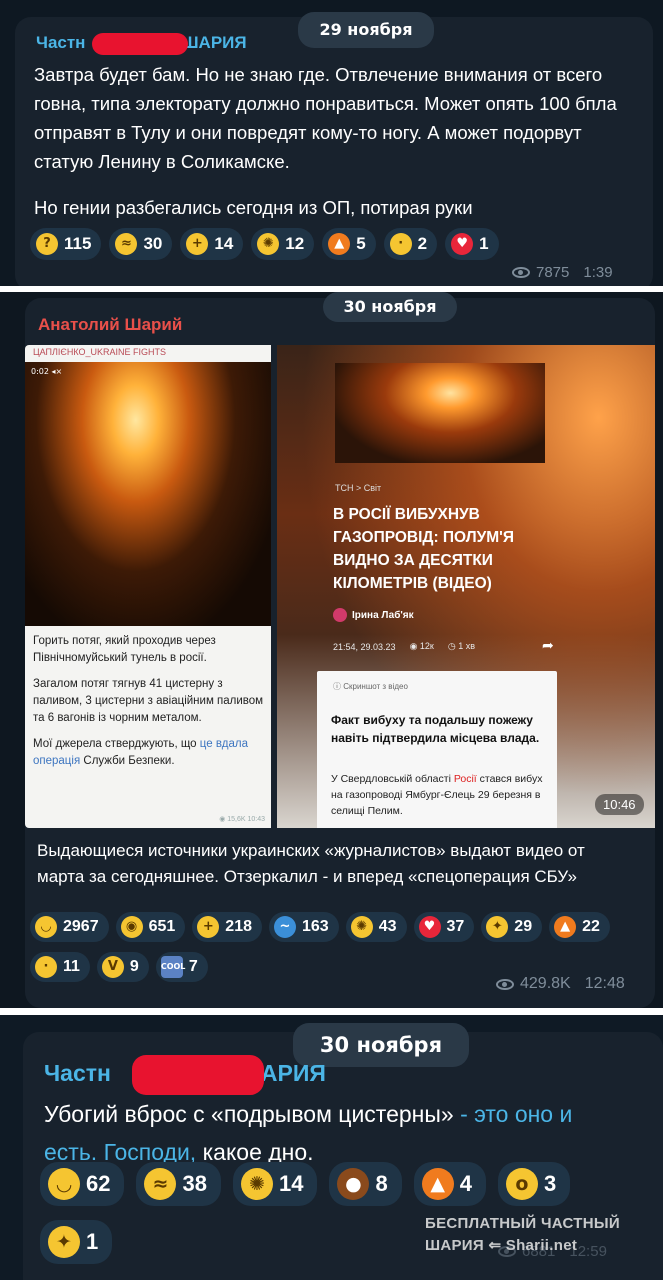 The width and height of the screenshot is (663, 1280). Describe the element at coordinates (390, 307) in the screenshot. I see `date-badge: 30 ноября` at that location.